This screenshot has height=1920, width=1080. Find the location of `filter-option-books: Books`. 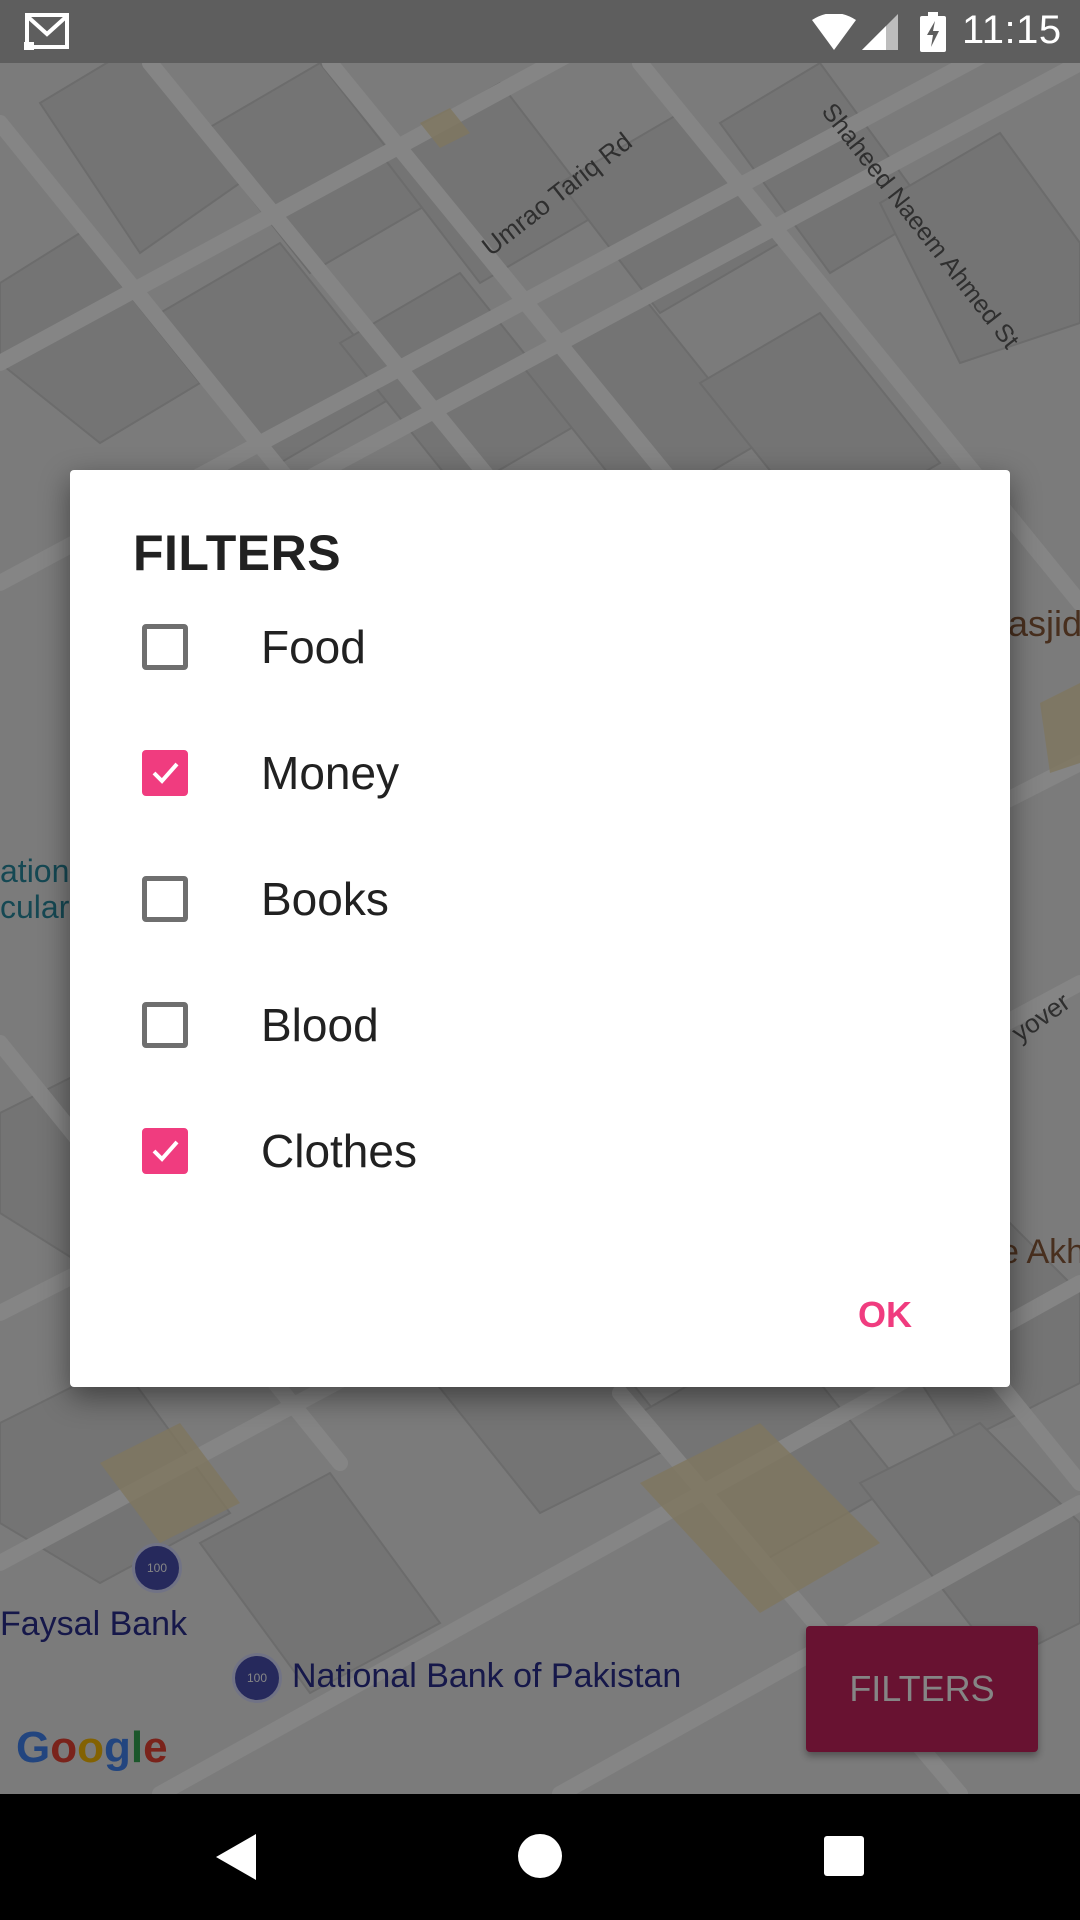

filter-option-books: Books is located at coordinates (540, 896).